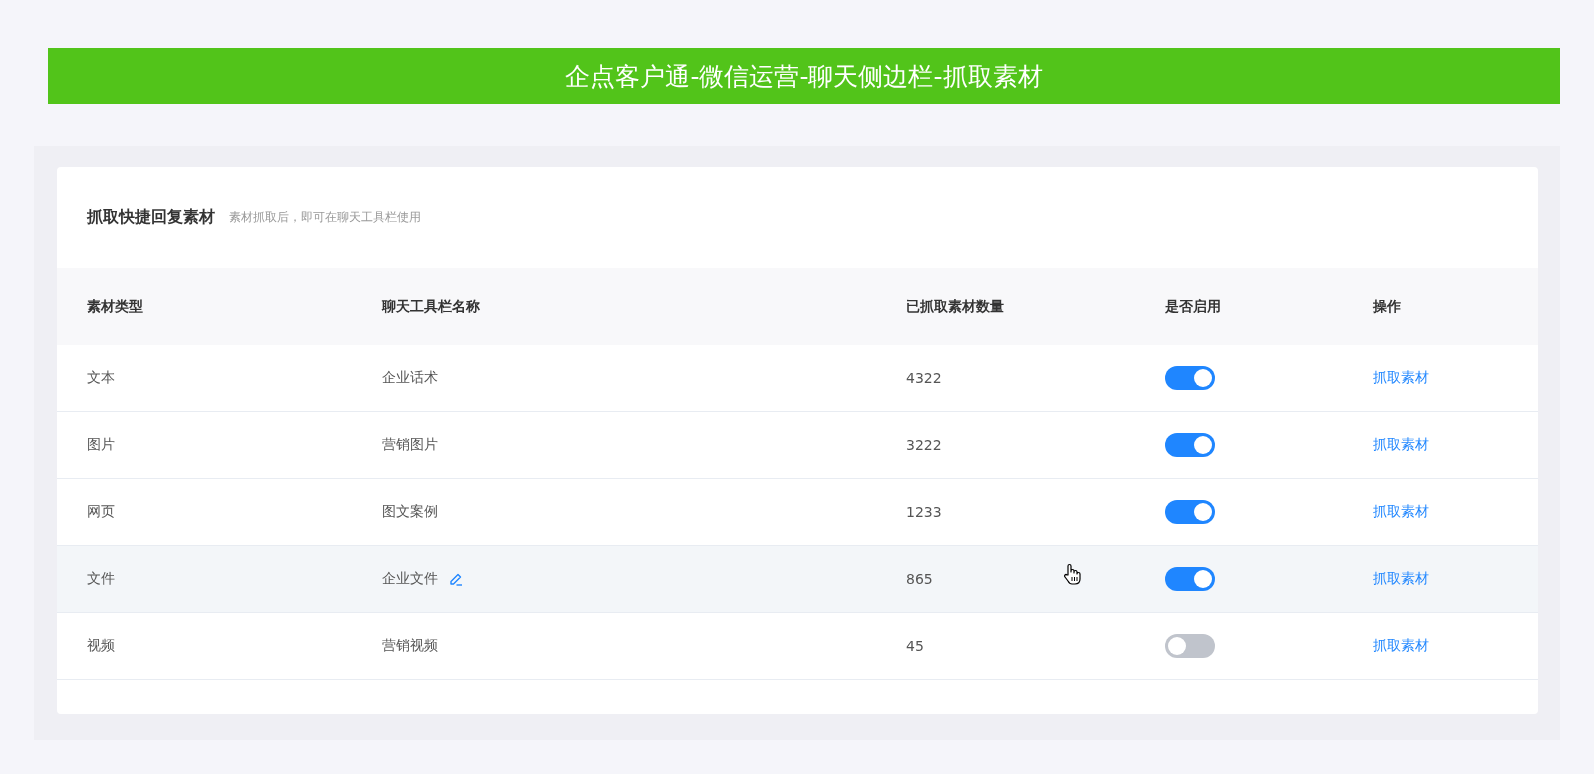 This screenshot has width=1594, height=774. What do you see at coordinates (101, 646) in the screenshot?
I see `table-cell: 视频` at bounding box center [101, 646].